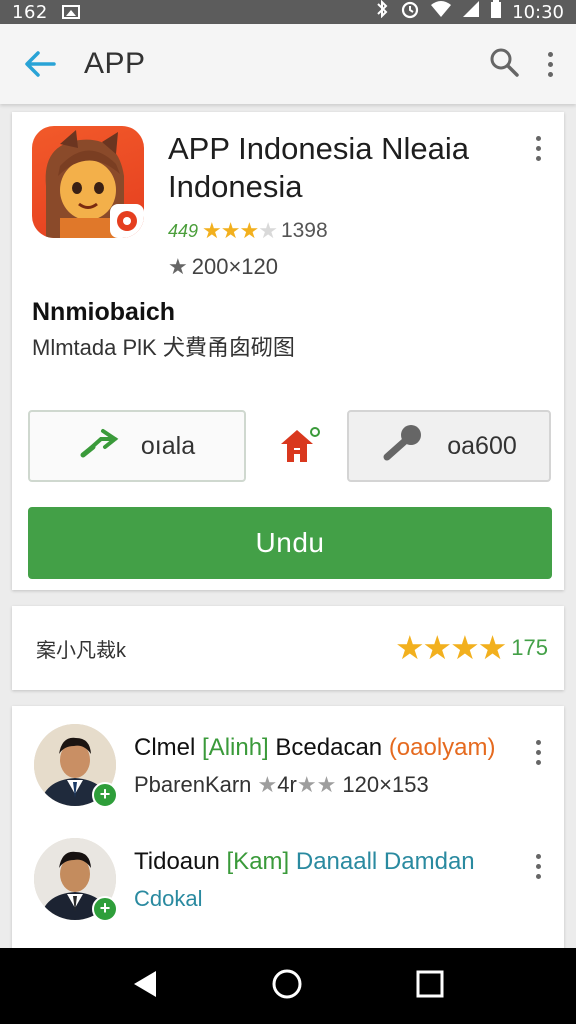  What do you see at coordinates (382, 12) in the screenshot?
I see `bluetooth-icon` at bounding box center [382, 12].